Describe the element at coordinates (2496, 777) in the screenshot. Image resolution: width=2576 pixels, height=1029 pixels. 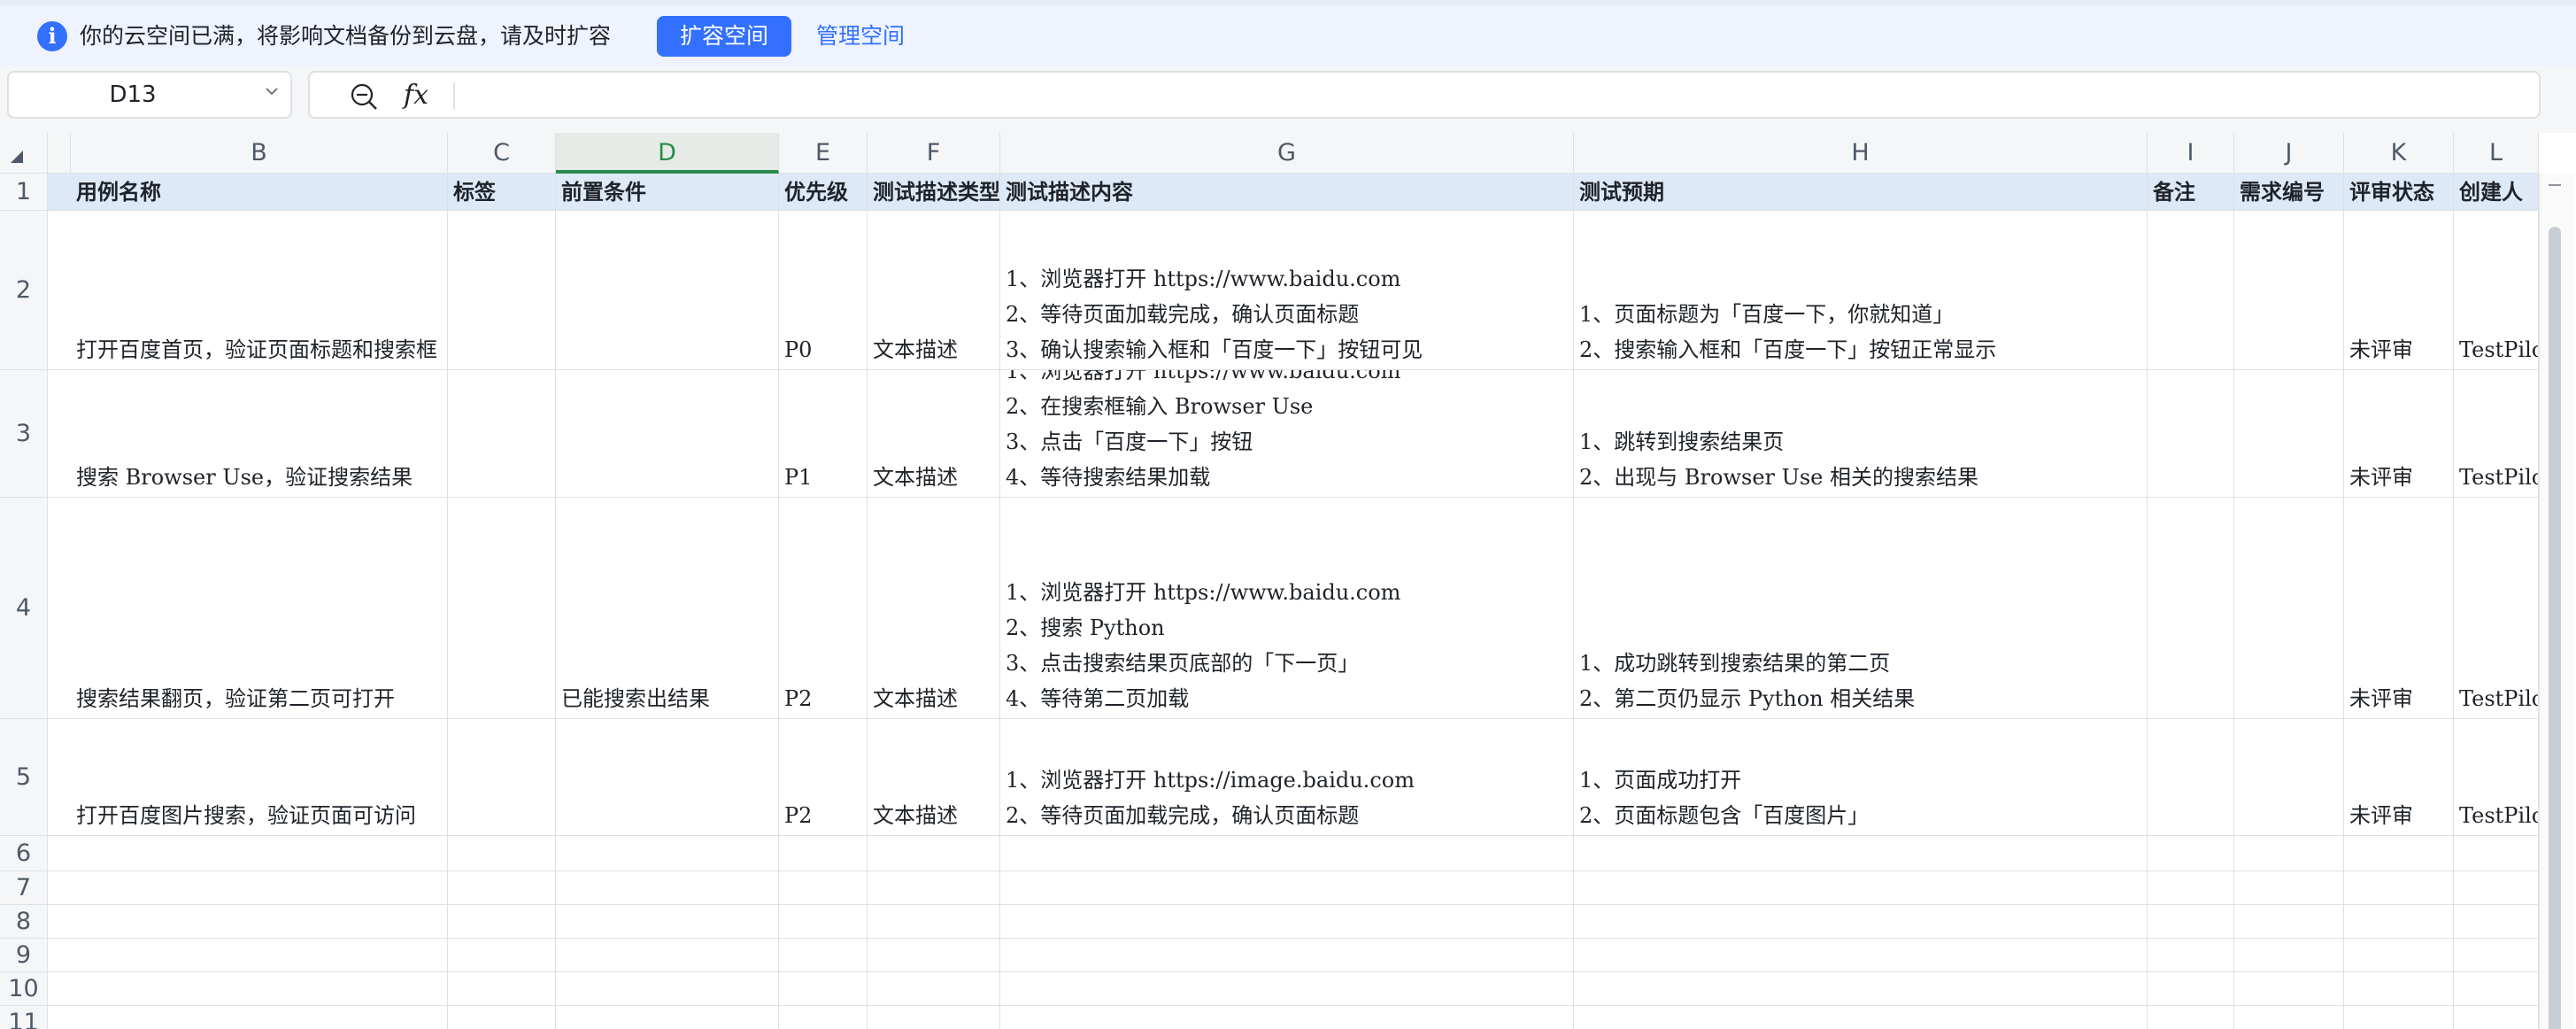
I see `cell: TestPilot` at that location.